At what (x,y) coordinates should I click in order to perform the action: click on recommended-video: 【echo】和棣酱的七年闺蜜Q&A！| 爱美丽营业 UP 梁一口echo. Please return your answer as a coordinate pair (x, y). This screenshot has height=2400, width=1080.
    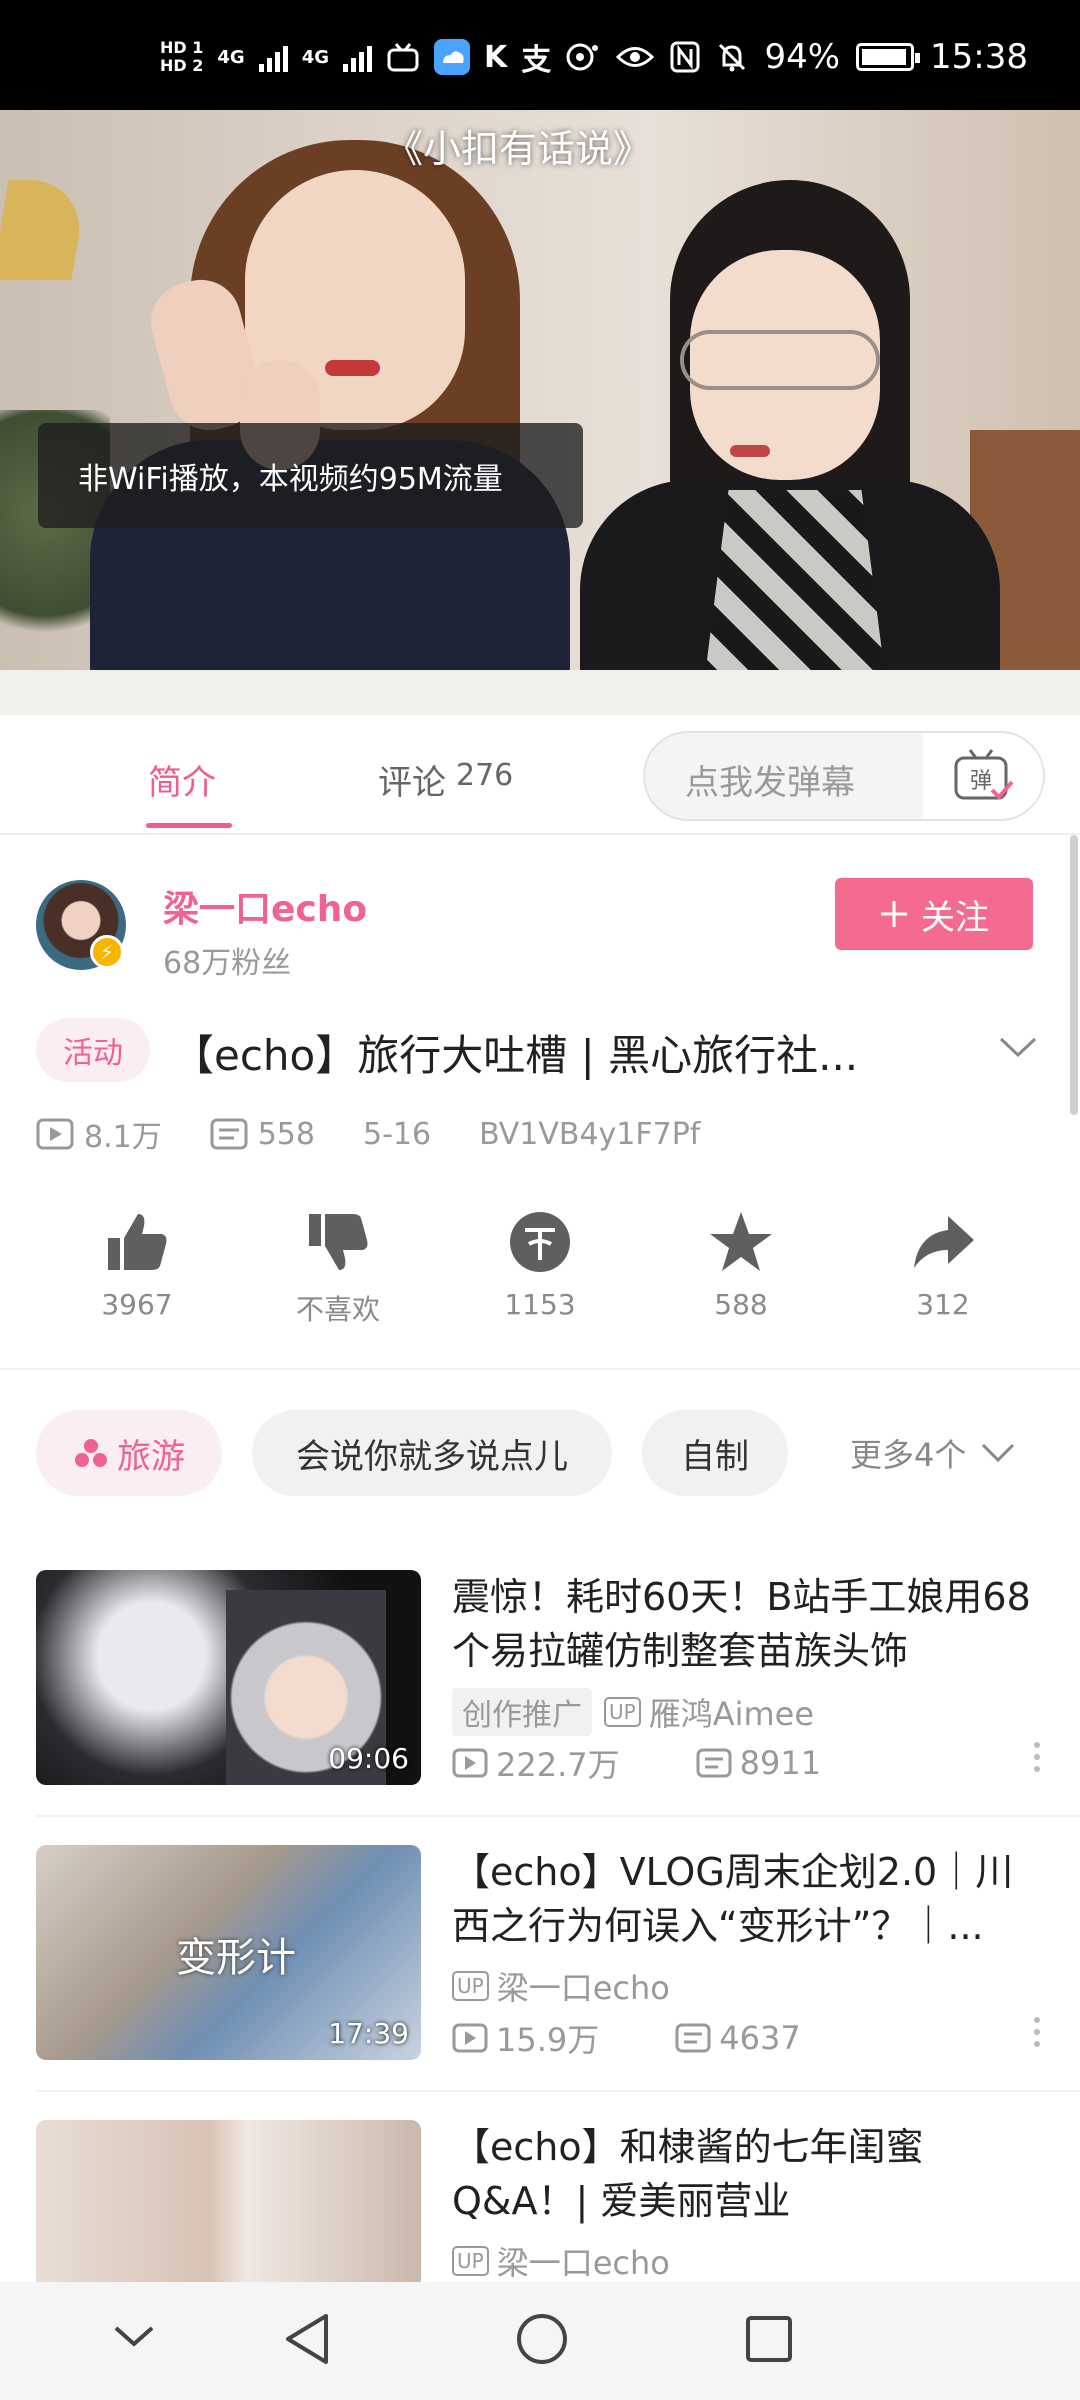
    Looking at the image, I should click on (540, 2201).